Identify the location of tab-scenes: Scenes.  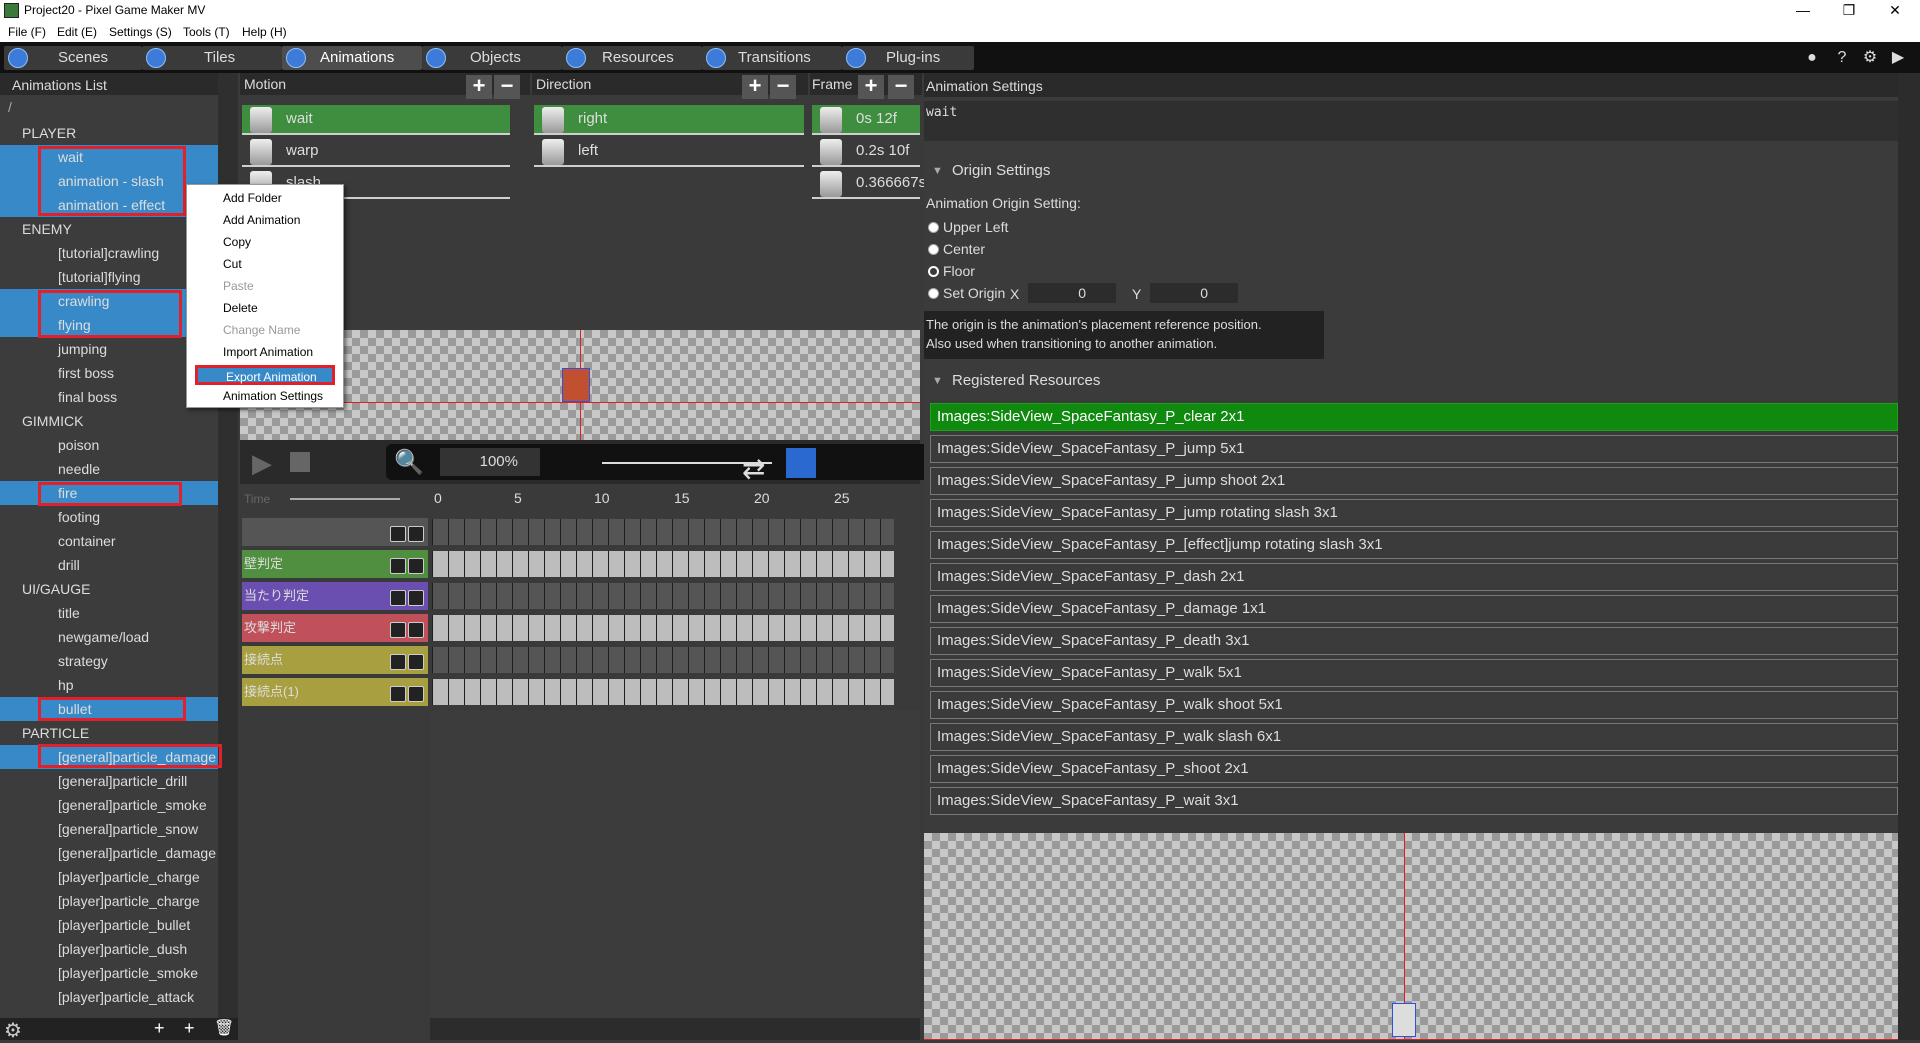
(73, 58).